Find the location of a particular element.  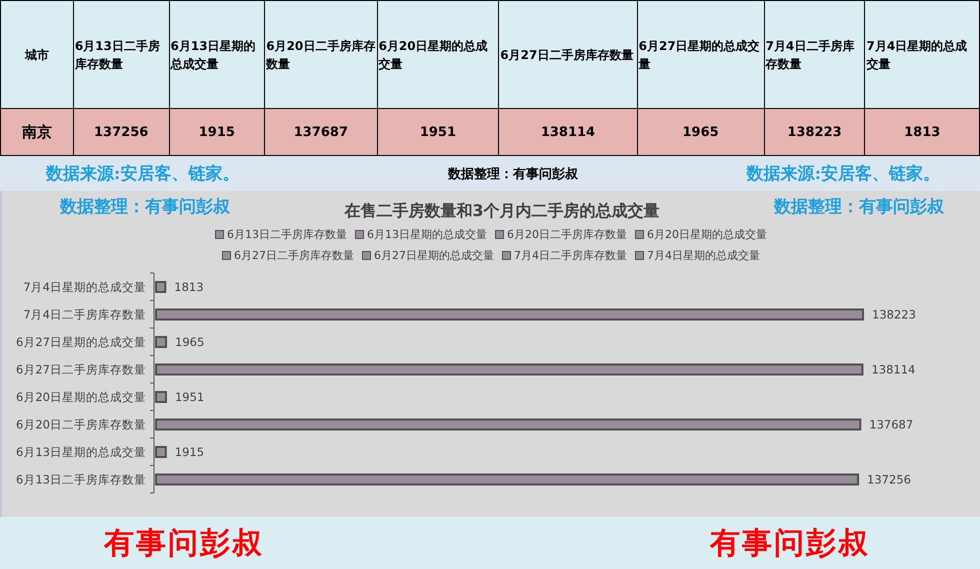

table-cell: 1813 is located at coordinates (922, 132).